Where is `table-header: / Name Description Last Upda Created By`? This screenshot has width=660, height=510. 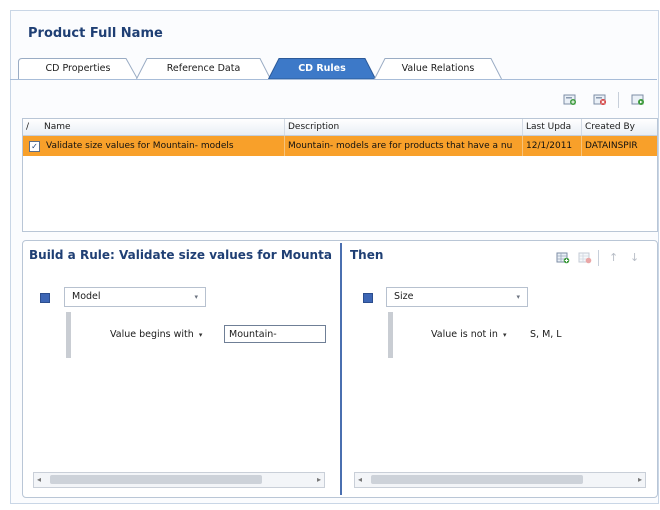 table-header: / Name Description Last Upda Created By is located at coordinates (340, 127).